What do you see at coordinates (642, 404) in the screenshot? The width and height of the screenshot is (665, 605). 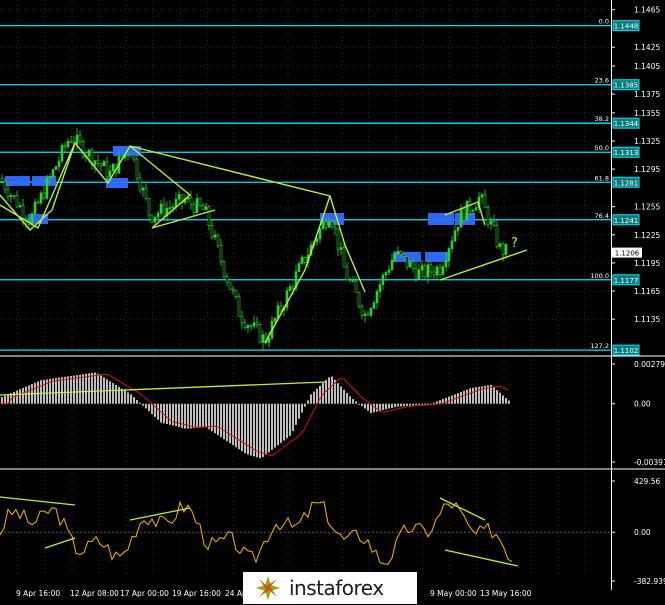 I see `osc-tick-label: 0.00` at bounding box center [642, 404].